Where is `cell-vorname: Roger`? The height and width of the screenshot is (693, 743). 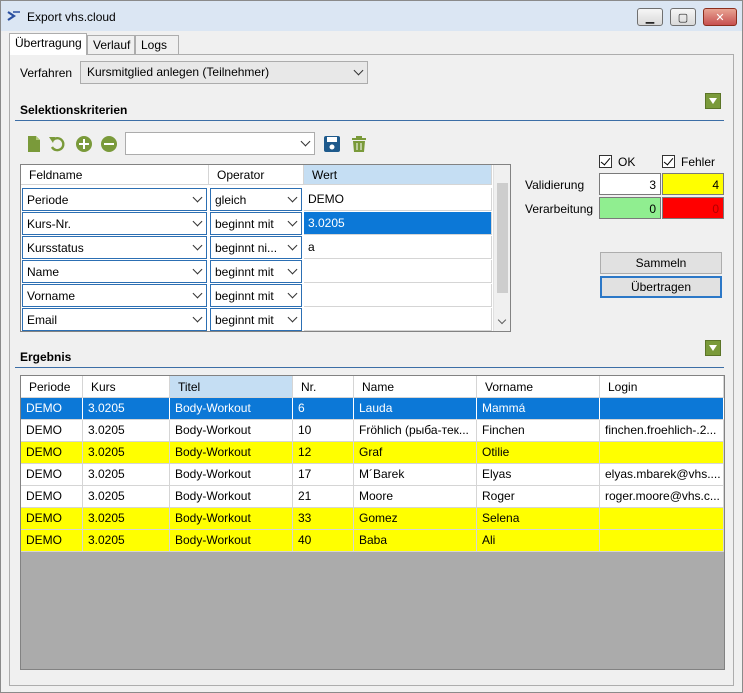 cell-vorname: Roger is located at coordinates (538, 497).